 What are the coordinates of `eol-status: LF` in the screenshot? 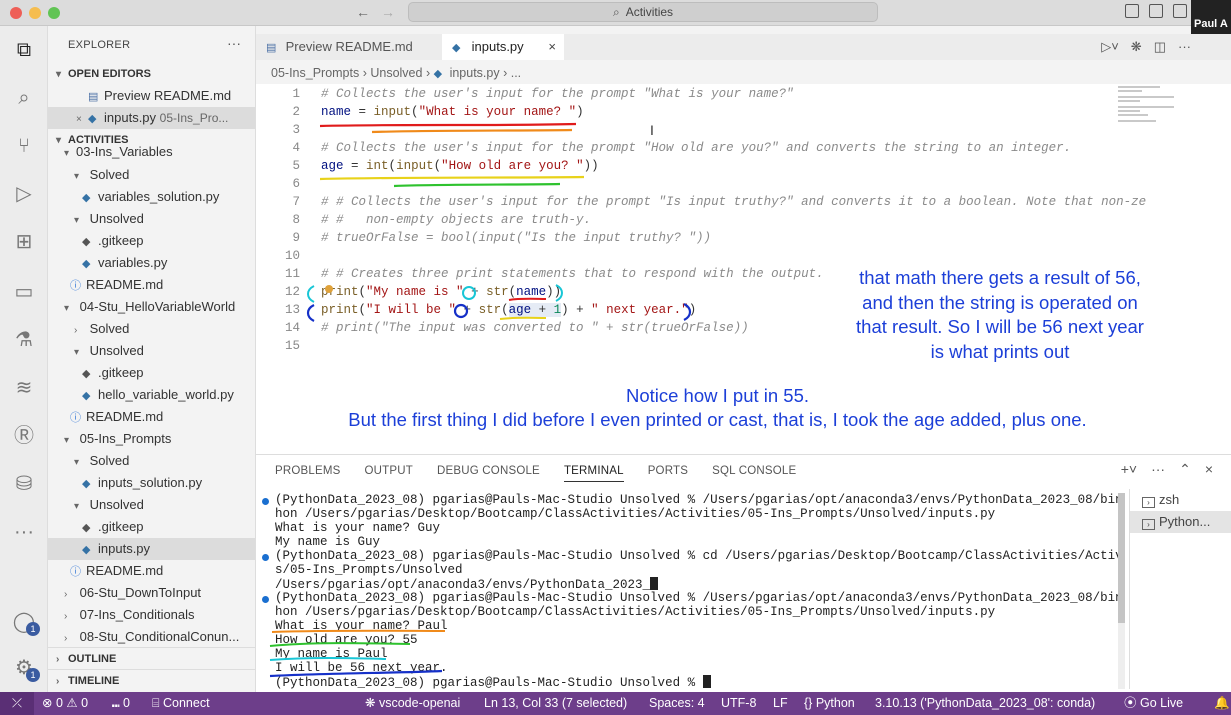 It's located at (780, 703).